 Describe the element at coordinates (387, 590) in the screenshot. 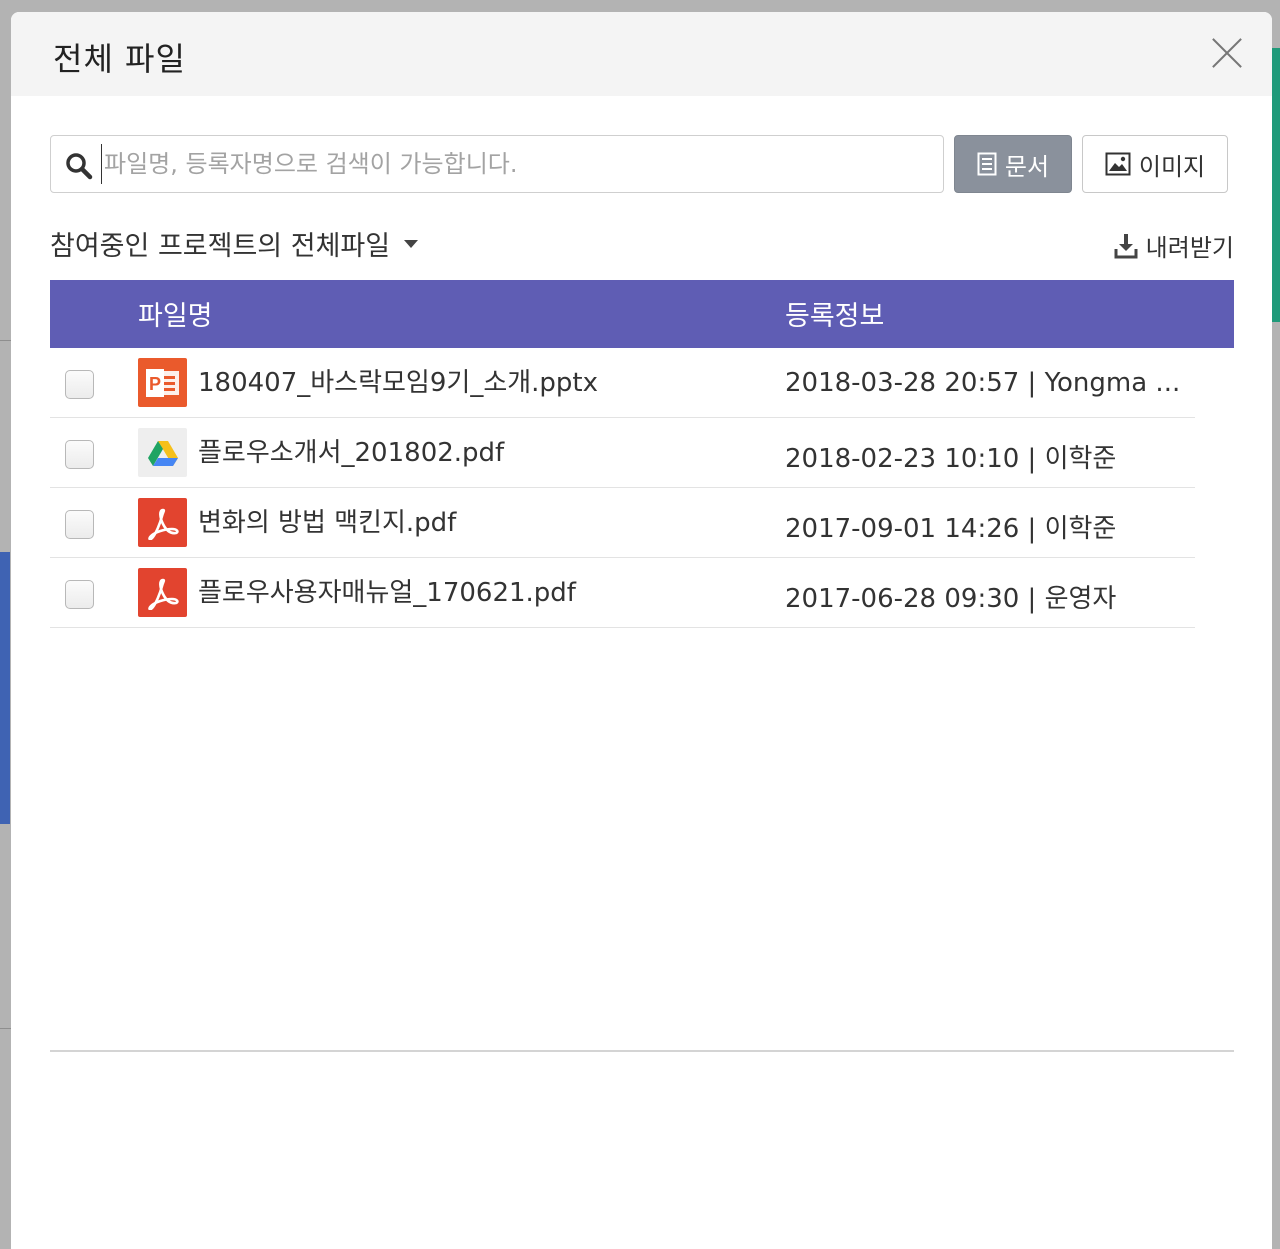

I see `file-name: 플로우사용자매뉴얼_170621.pdf` at that location.